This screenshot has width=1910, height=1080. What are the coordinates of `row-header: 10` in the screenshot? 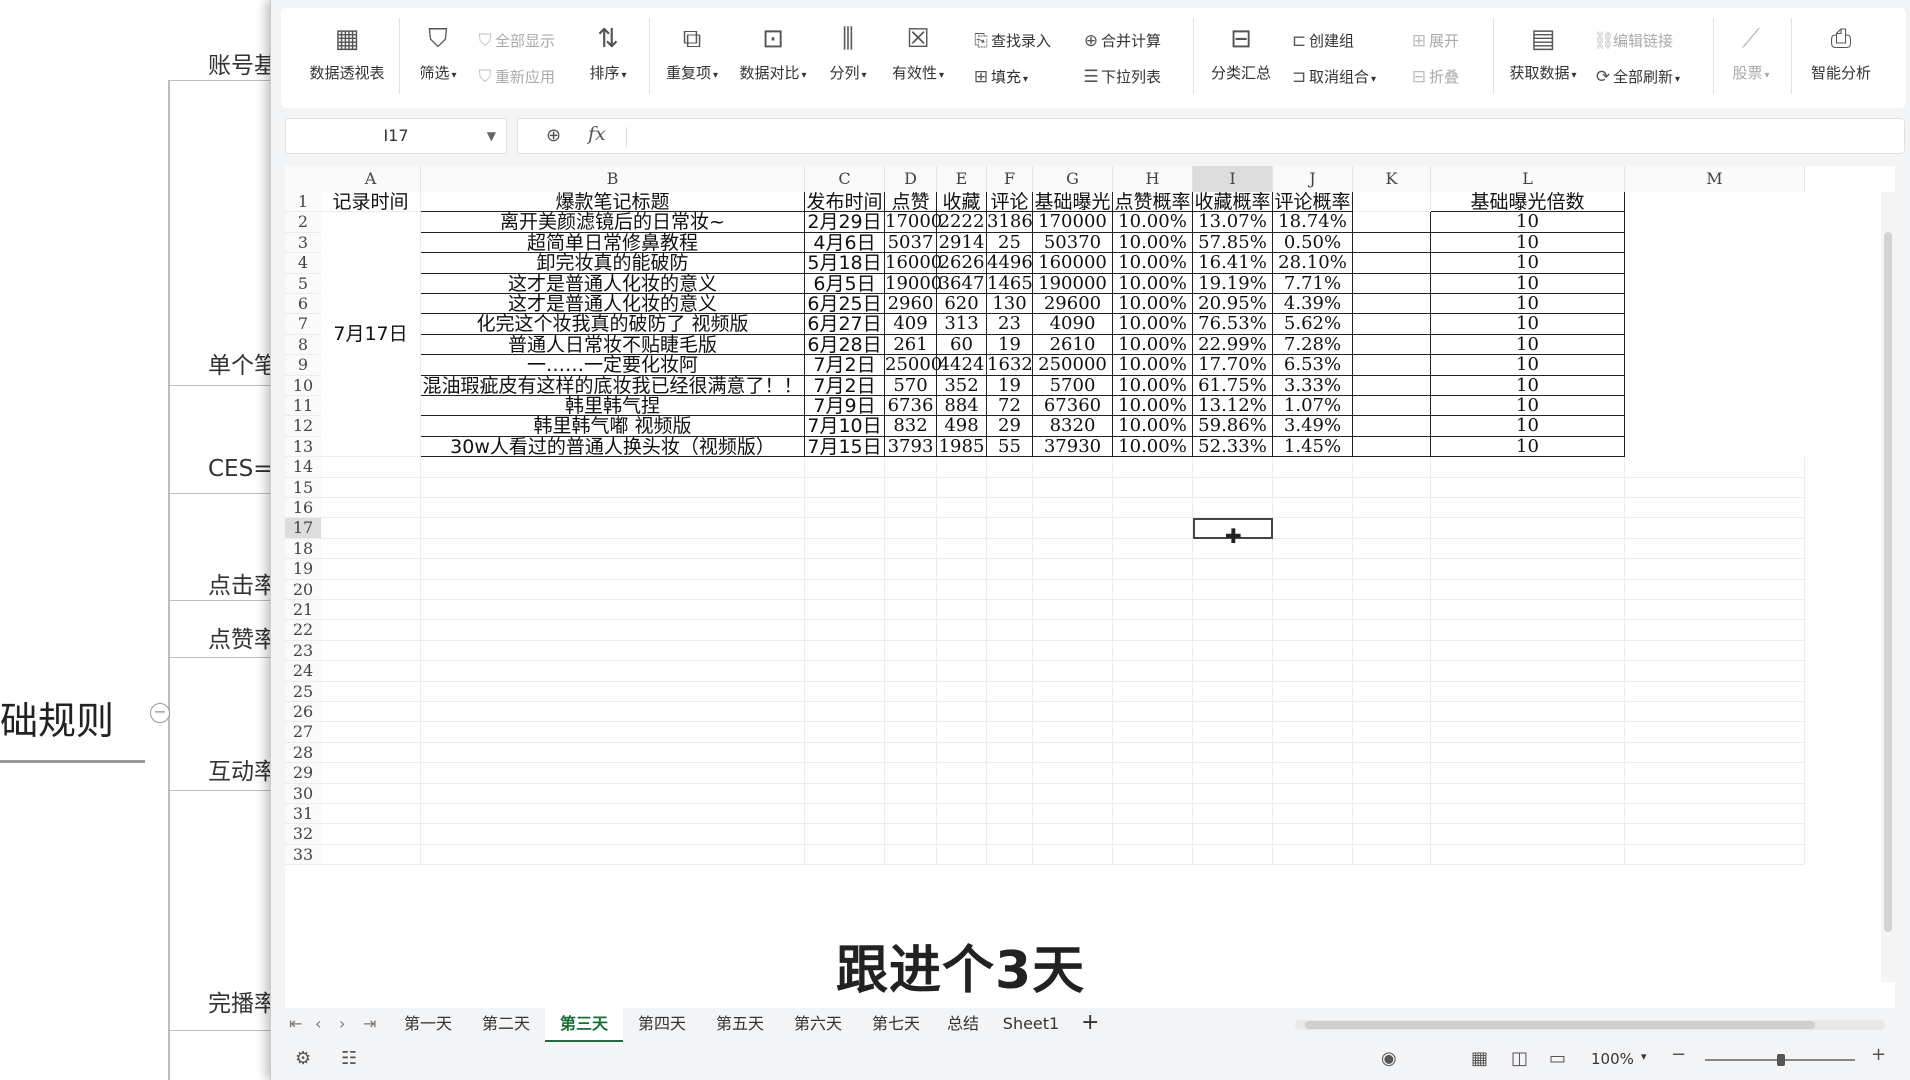 It's located at (303, 385).